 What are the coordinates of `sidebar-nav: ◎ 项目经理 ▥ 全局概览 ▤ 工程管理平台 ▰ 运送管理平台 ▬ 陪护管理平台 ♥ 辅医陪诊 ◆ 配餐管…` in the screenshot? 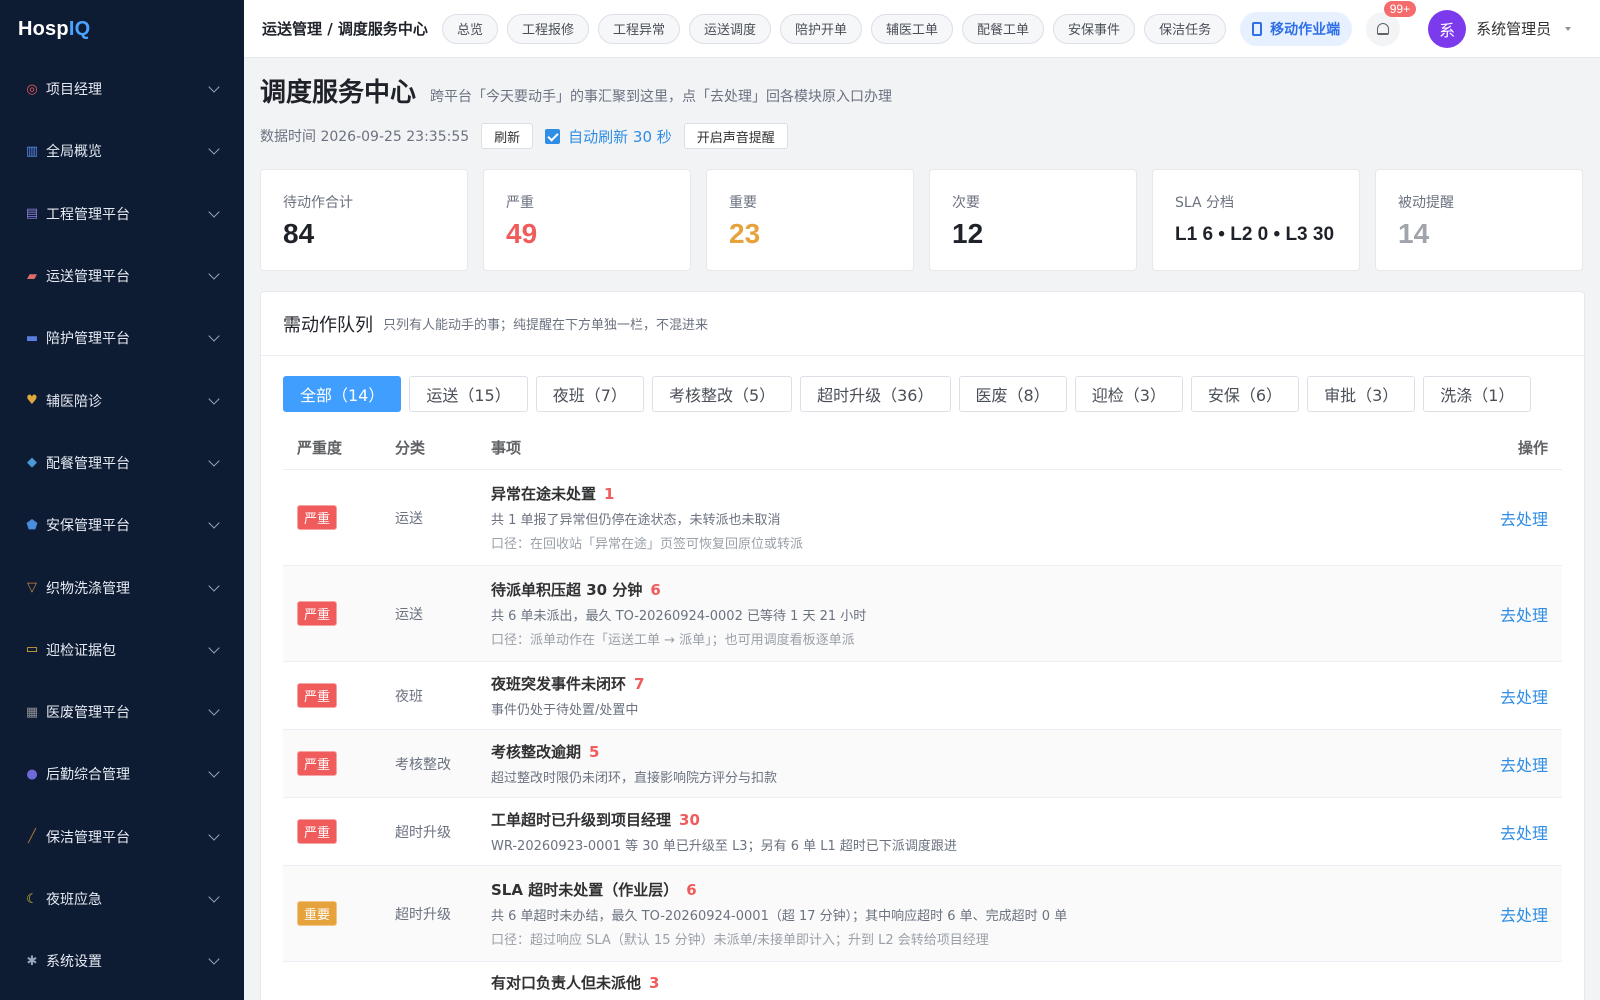 It's located at (122, 525).